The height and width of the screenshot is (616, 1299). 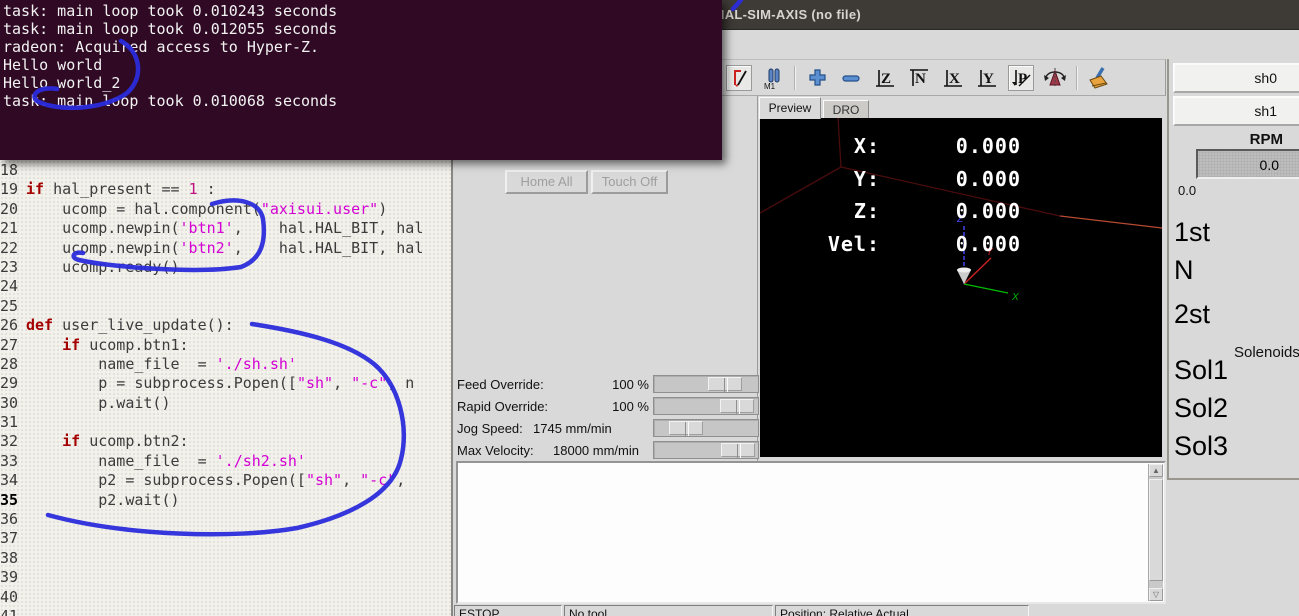 What do you see at coordinates (817, 78) in the screenshot?
I see `zoom-in-icon` at bounding box center [817, 78].